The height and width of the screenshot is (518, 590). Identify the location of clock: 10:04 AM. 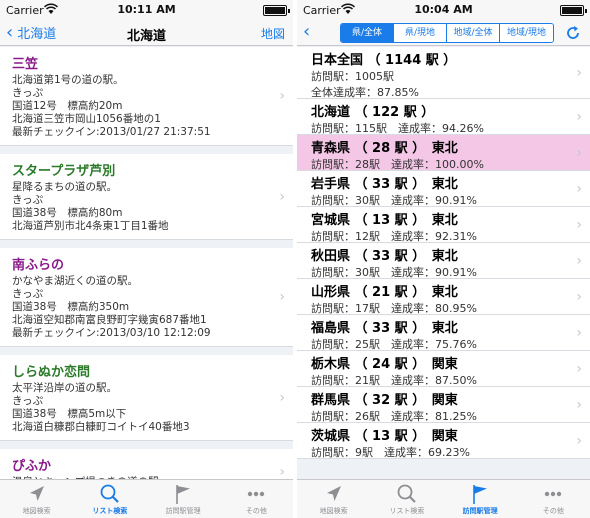
(443, 9).